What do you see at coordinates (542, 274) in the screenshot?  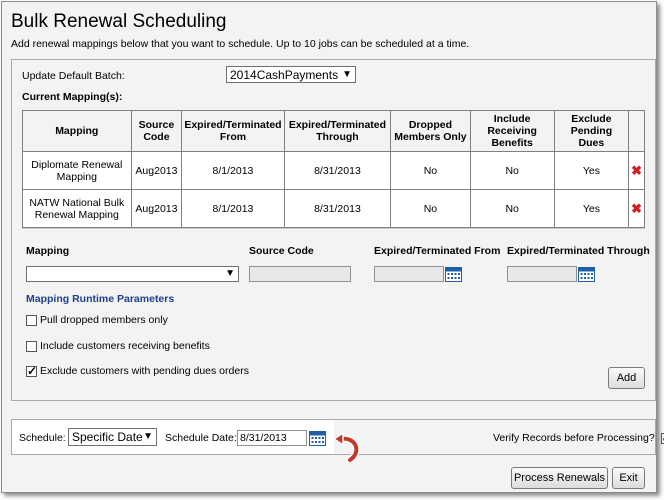 I see `through-date-input` at bounding box center [542, 274].